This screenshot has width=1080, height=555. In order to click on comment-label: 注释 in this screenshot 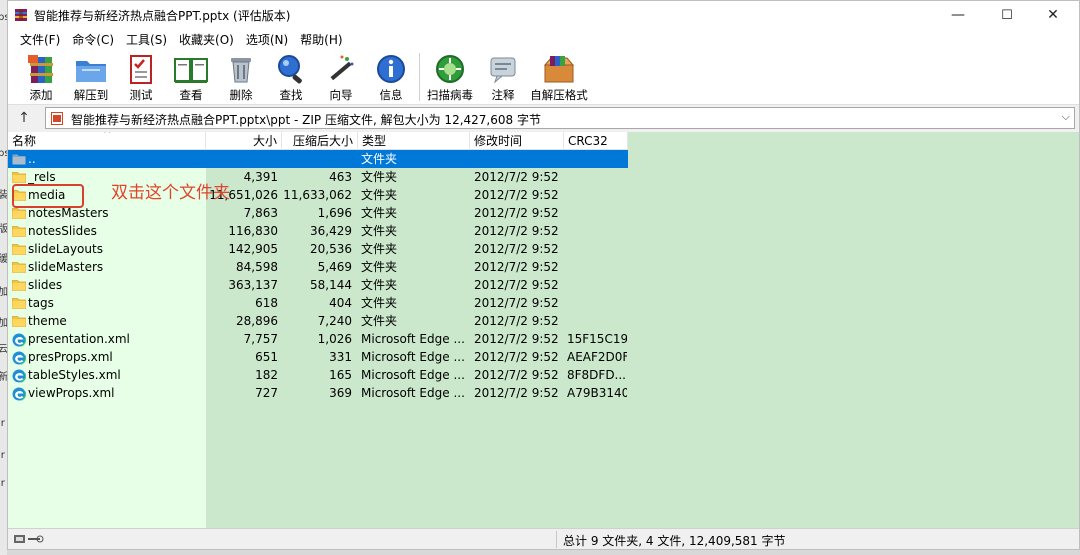, I will do `click(503, 95)`.